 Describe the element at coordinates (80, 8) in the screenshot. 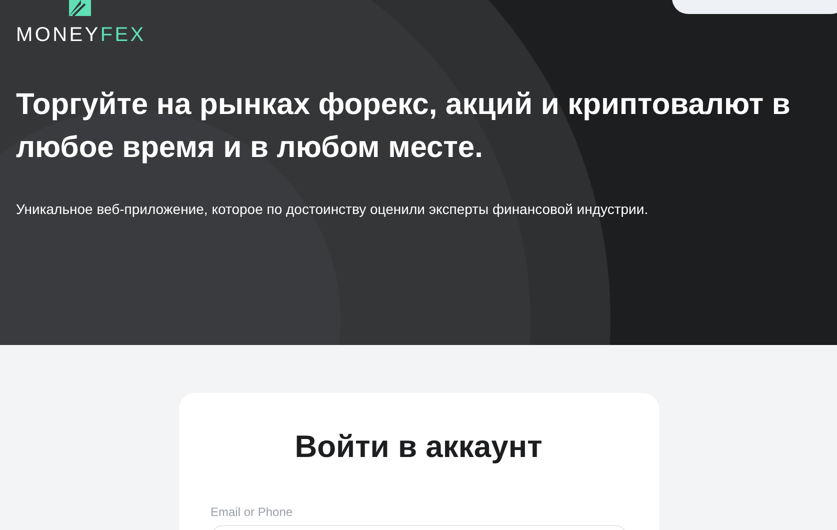

I see `logo-icon` at that location.